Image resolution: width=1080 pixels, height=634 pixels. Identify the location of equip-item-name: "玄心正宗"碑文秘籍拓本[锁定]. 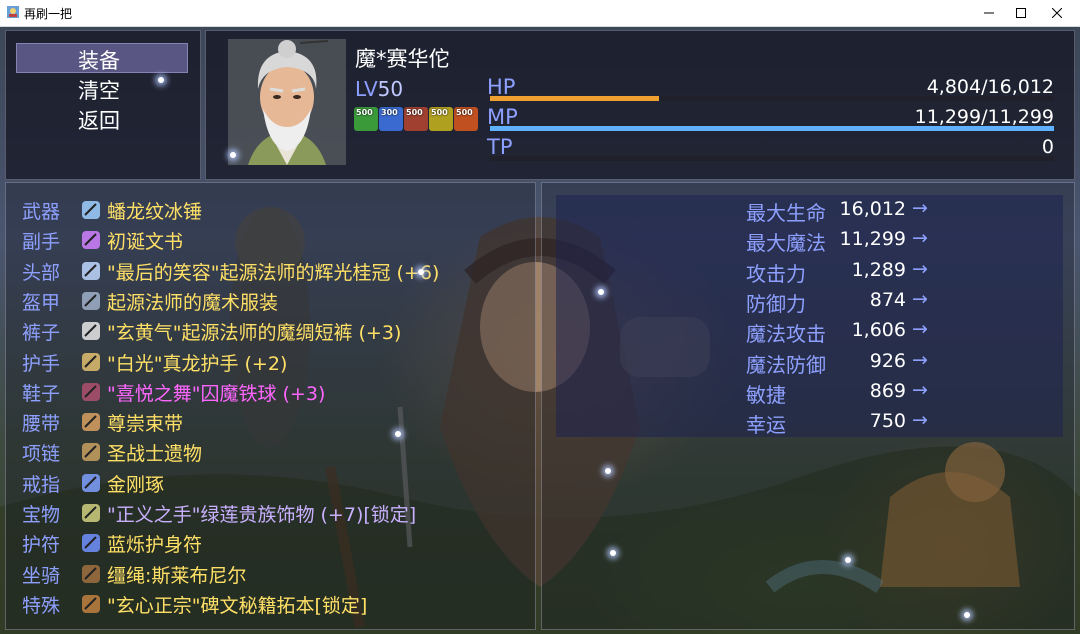
(237, 604).